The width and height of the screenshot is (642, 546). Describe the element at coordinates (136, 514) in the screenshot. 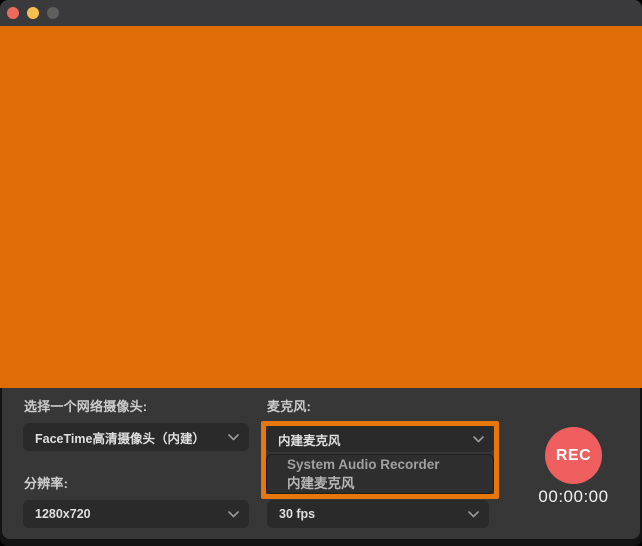

I see `resolution-select: 1280x720` at that location.